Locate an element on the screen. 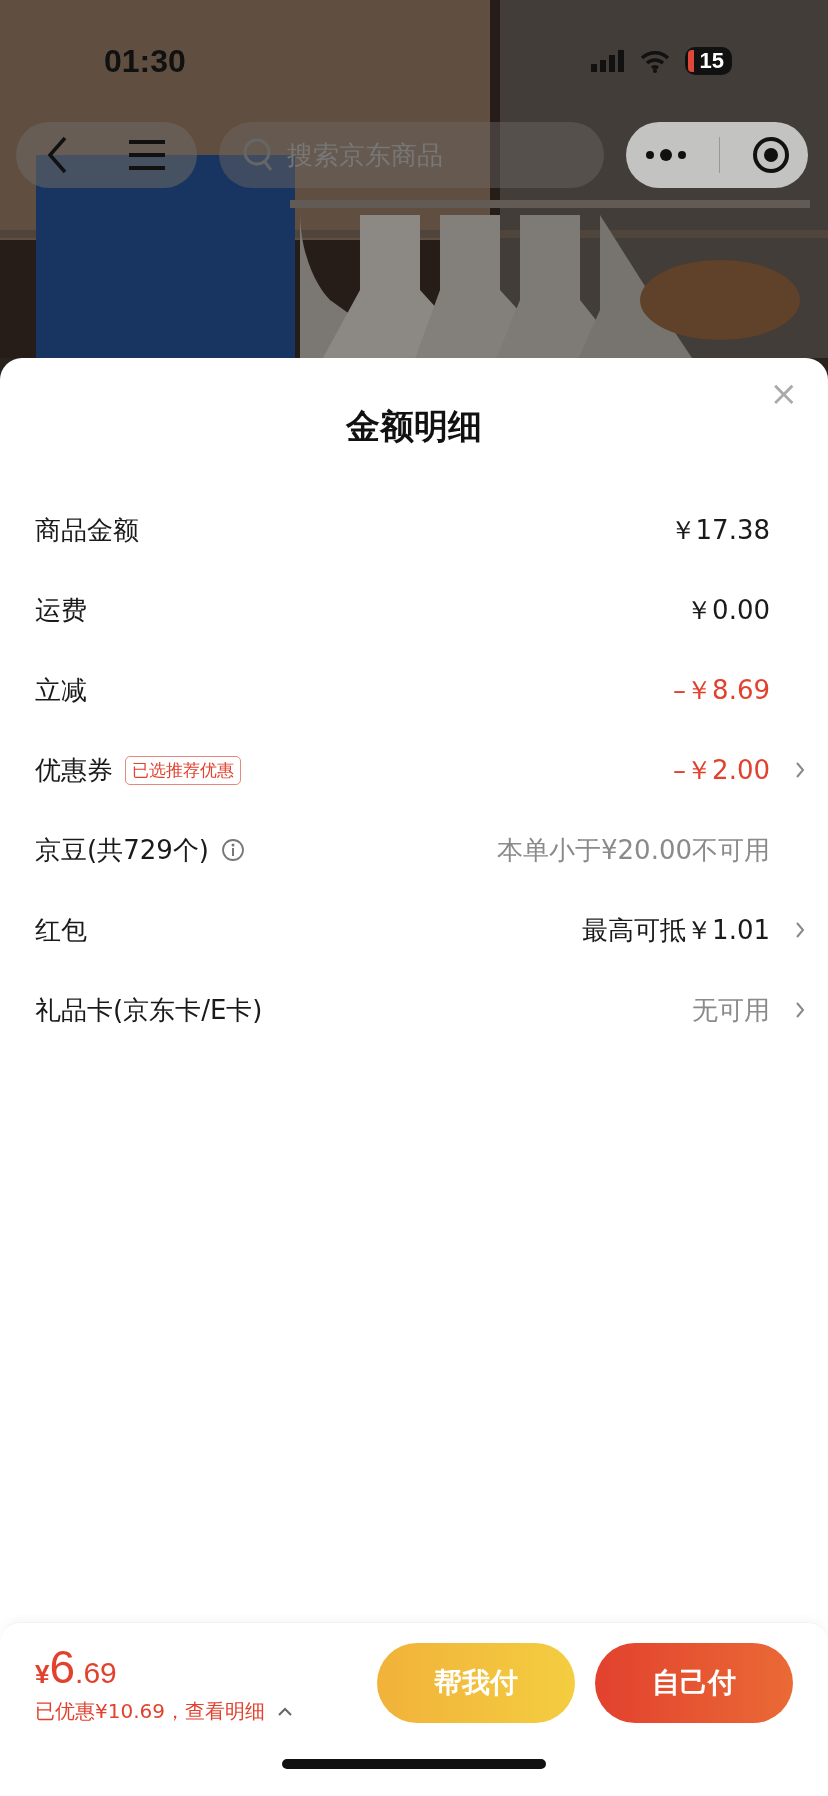 The width and height of the screenshot is (828, 1796). row-value: 无可用 is located at coordinates (731, 1010).